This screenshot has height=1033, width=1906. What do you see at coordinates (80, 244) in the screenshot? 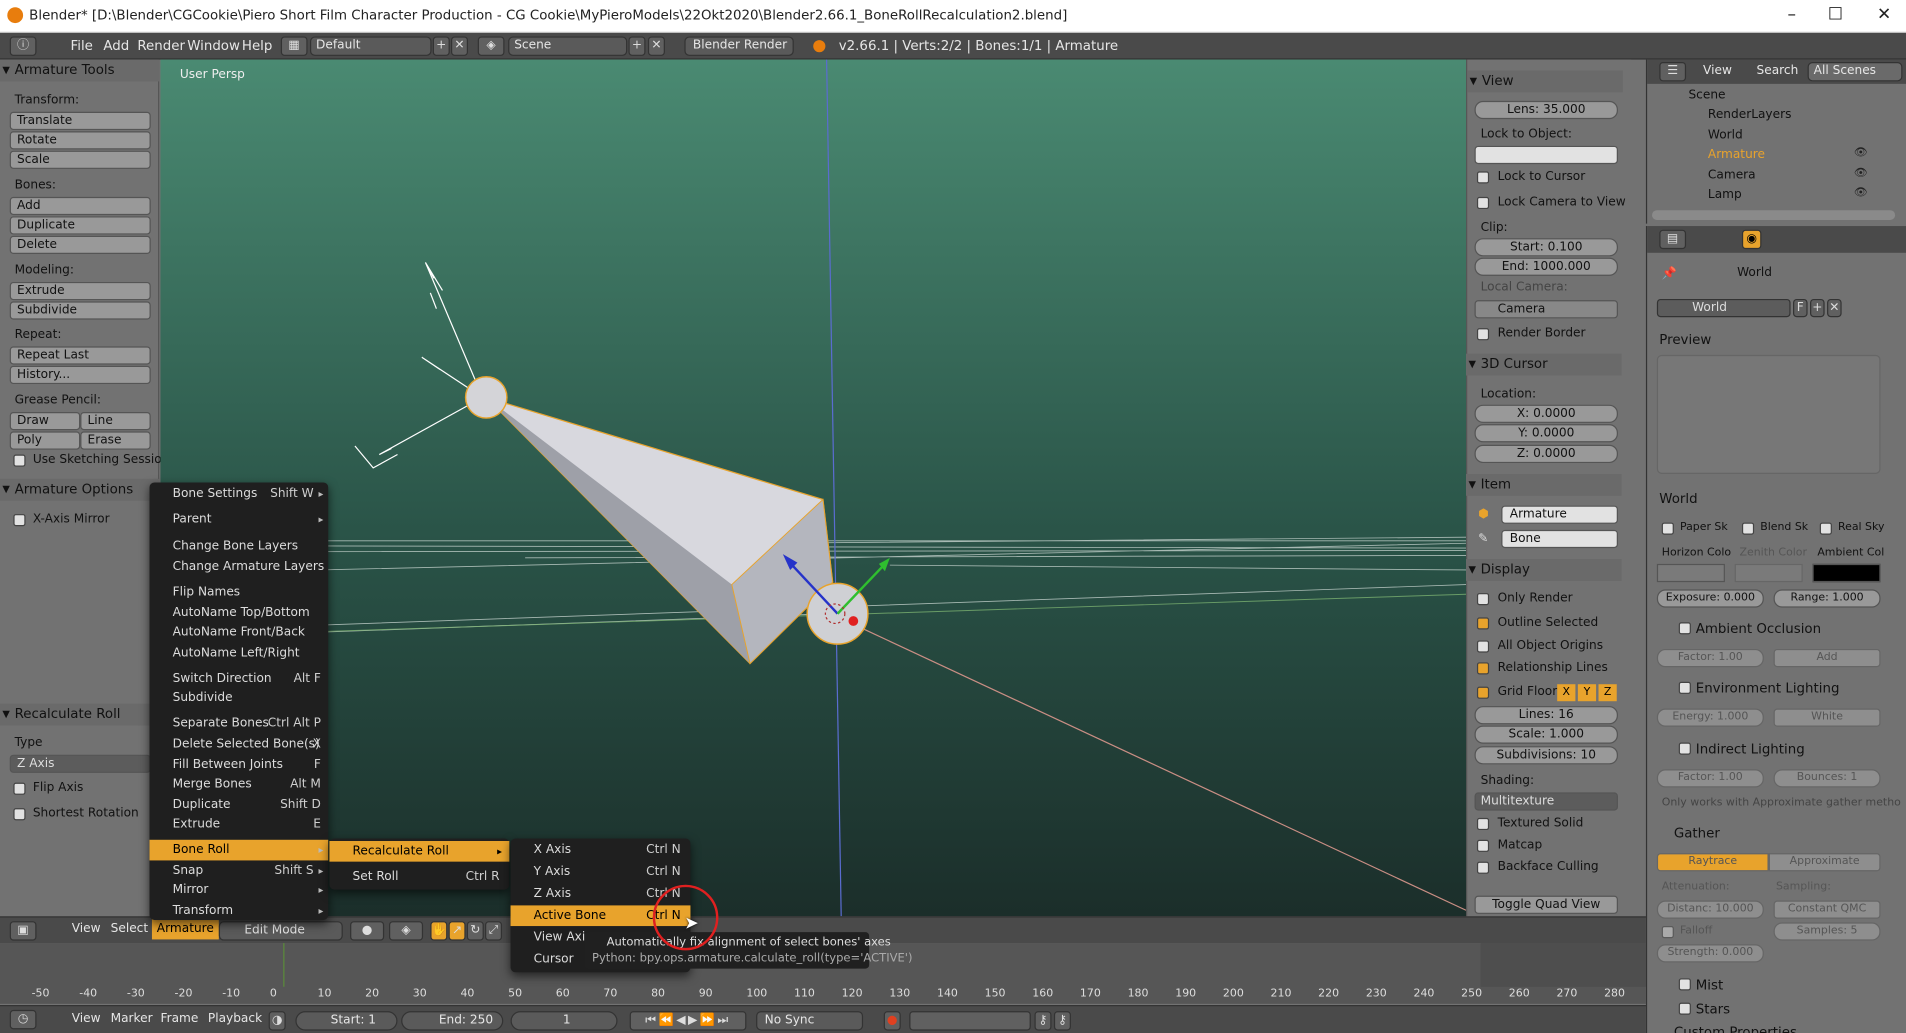
I see `delete-bone-button: Delete` at bounding box center [80, 244].